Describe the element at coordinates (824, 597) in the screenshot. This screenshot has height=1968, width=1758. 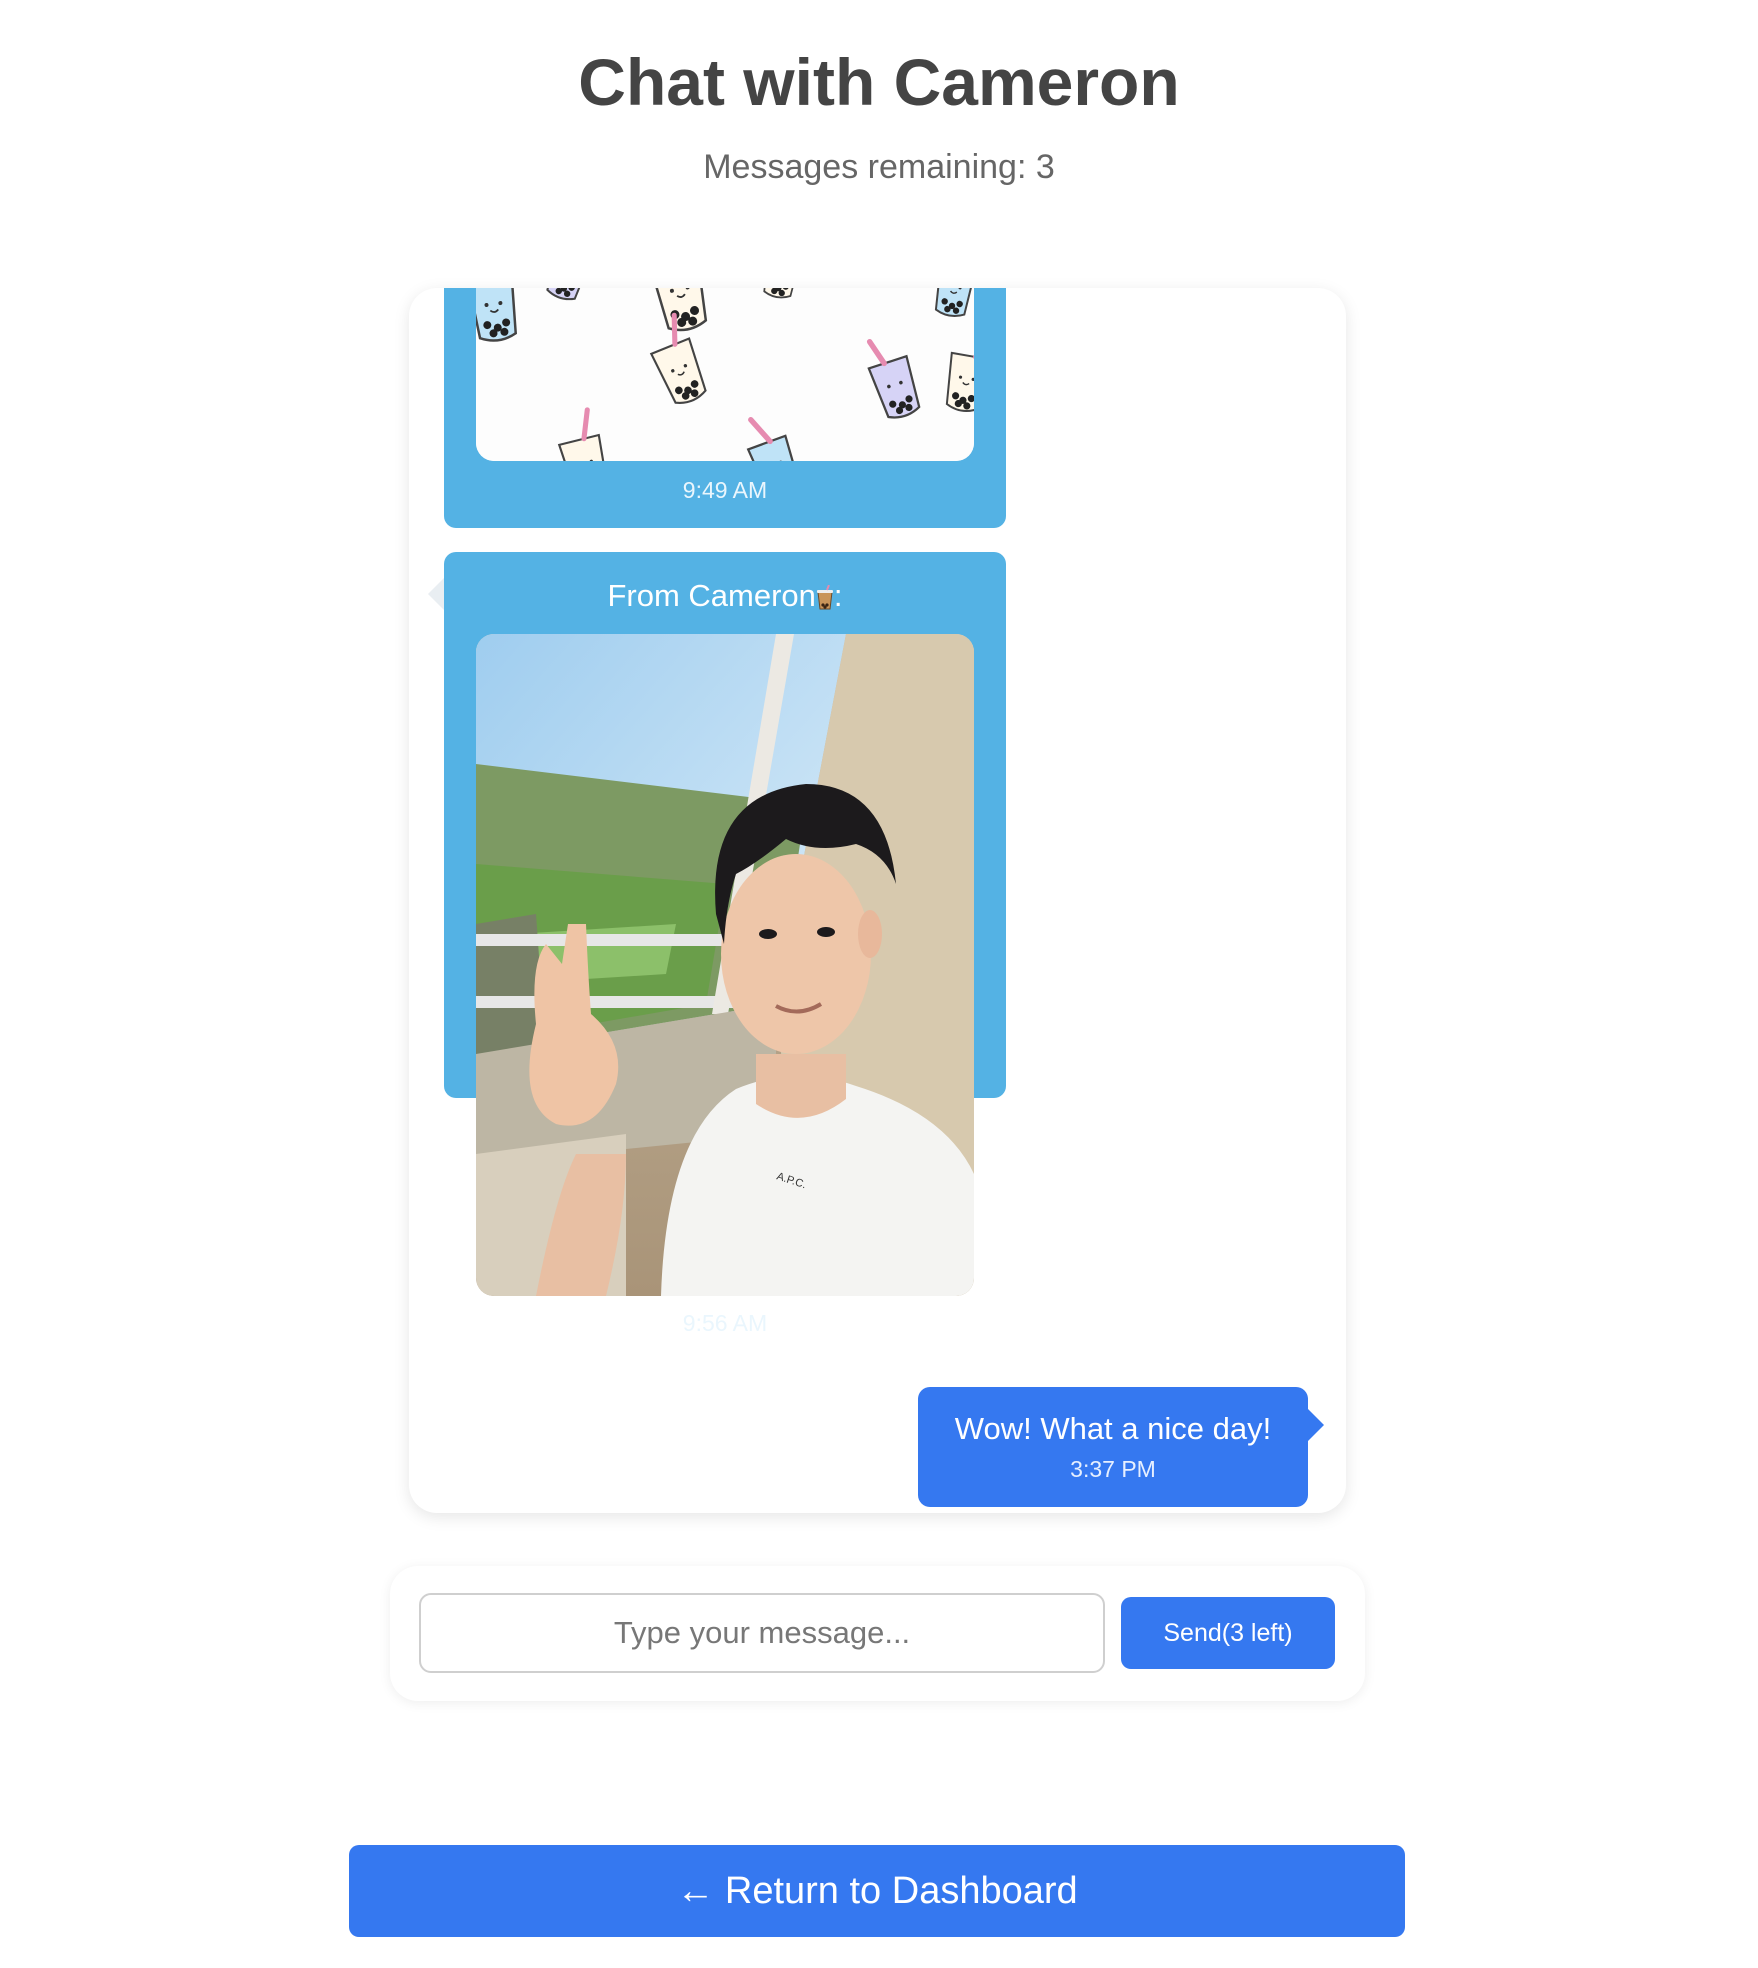
I see `bubble-tea-icon` at that location.